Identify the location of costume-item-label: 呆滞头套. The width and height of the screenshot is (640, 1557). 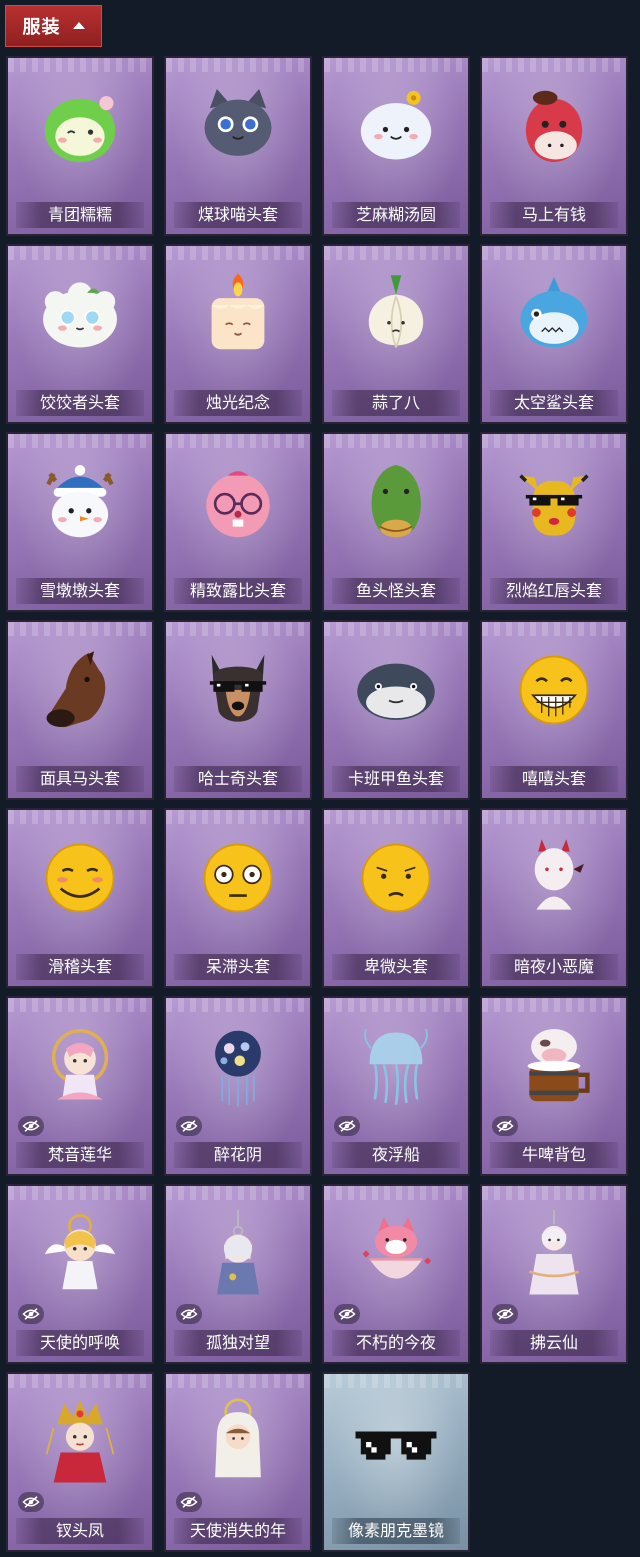
(238, 967).